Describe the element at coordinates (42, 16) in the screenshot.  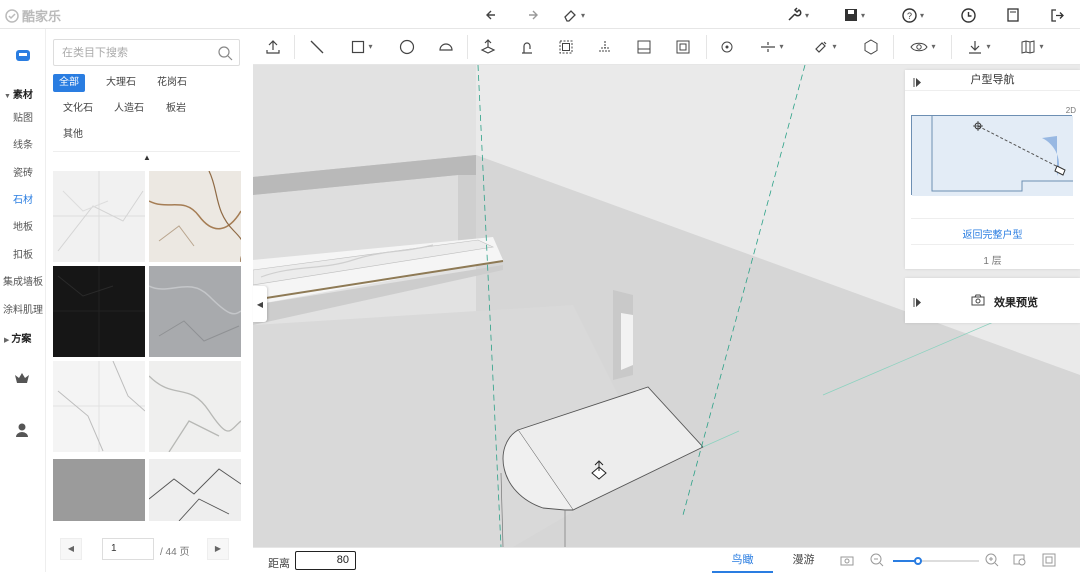
I see `app-name: 酷家乐` at that location.